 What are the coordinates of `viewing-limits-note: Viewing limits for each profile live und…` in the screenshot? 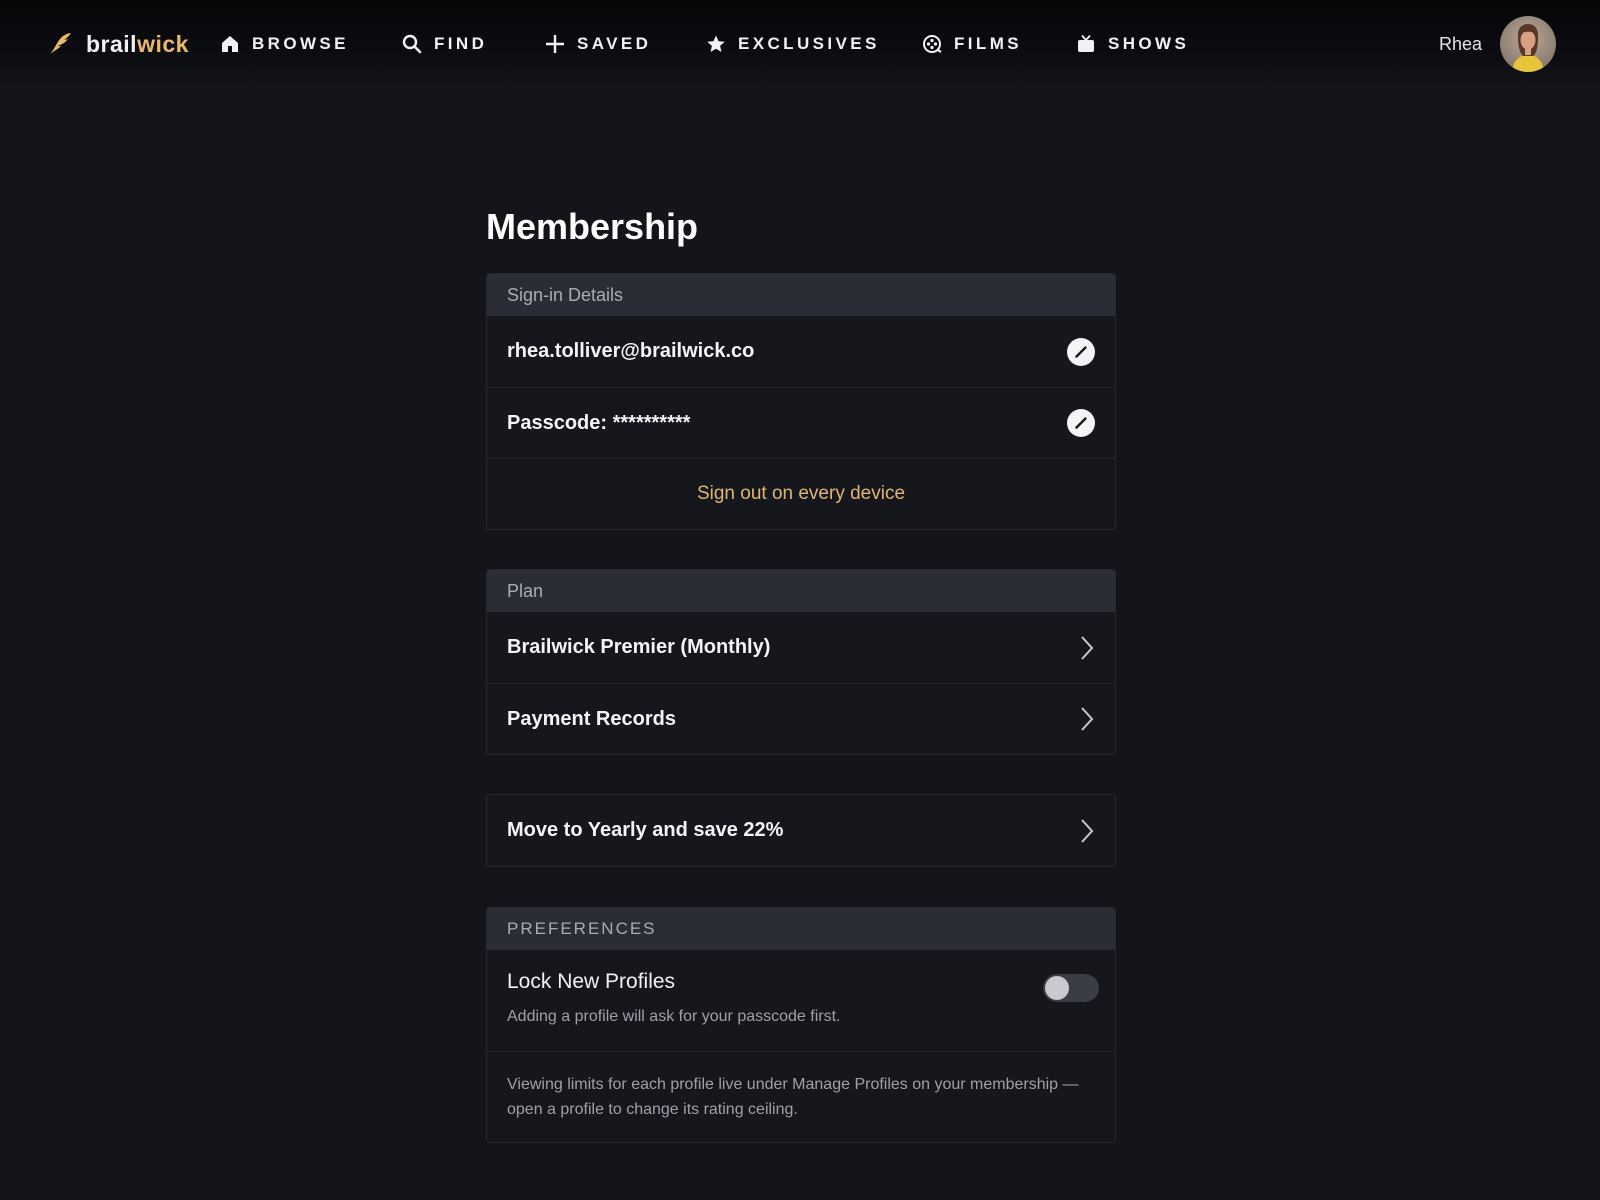 It's located at (801, 1096).